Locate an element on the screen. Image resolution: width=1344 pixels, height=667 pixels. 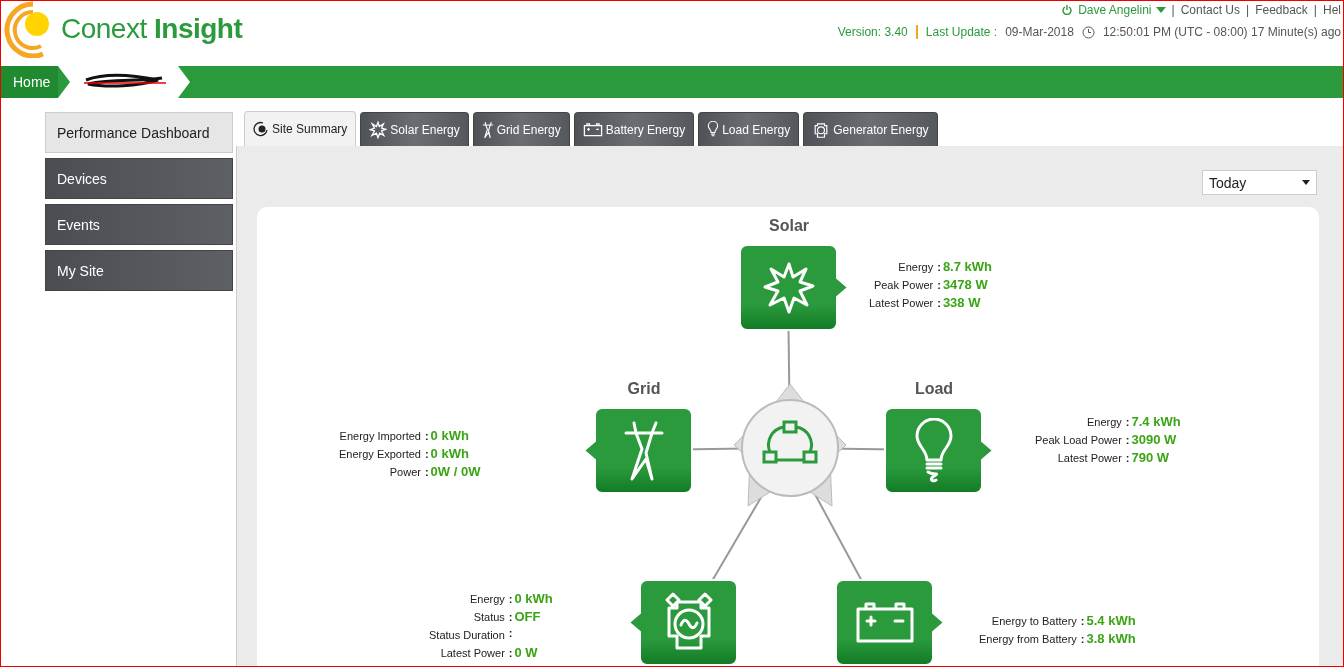
header-link: Contact Us is located at coordinates (1210, 10).